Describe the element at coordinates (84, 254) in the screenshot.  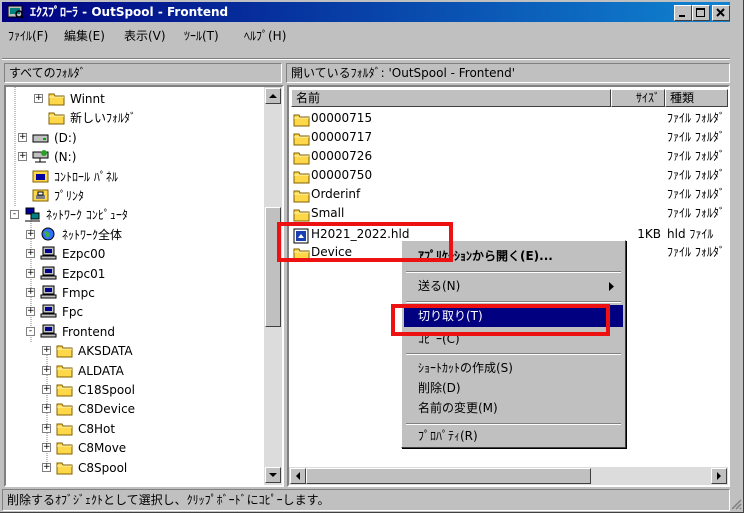
I see `tree-item-label: Ezpc00` at that location.